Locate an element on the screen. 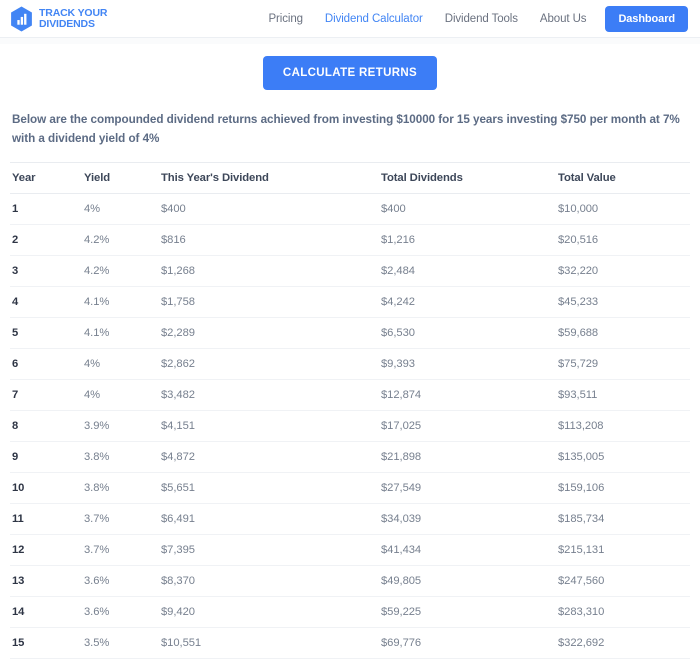  nav-item-dividend-calculator: Dividend Calculator is located at coordinates (374, 19).